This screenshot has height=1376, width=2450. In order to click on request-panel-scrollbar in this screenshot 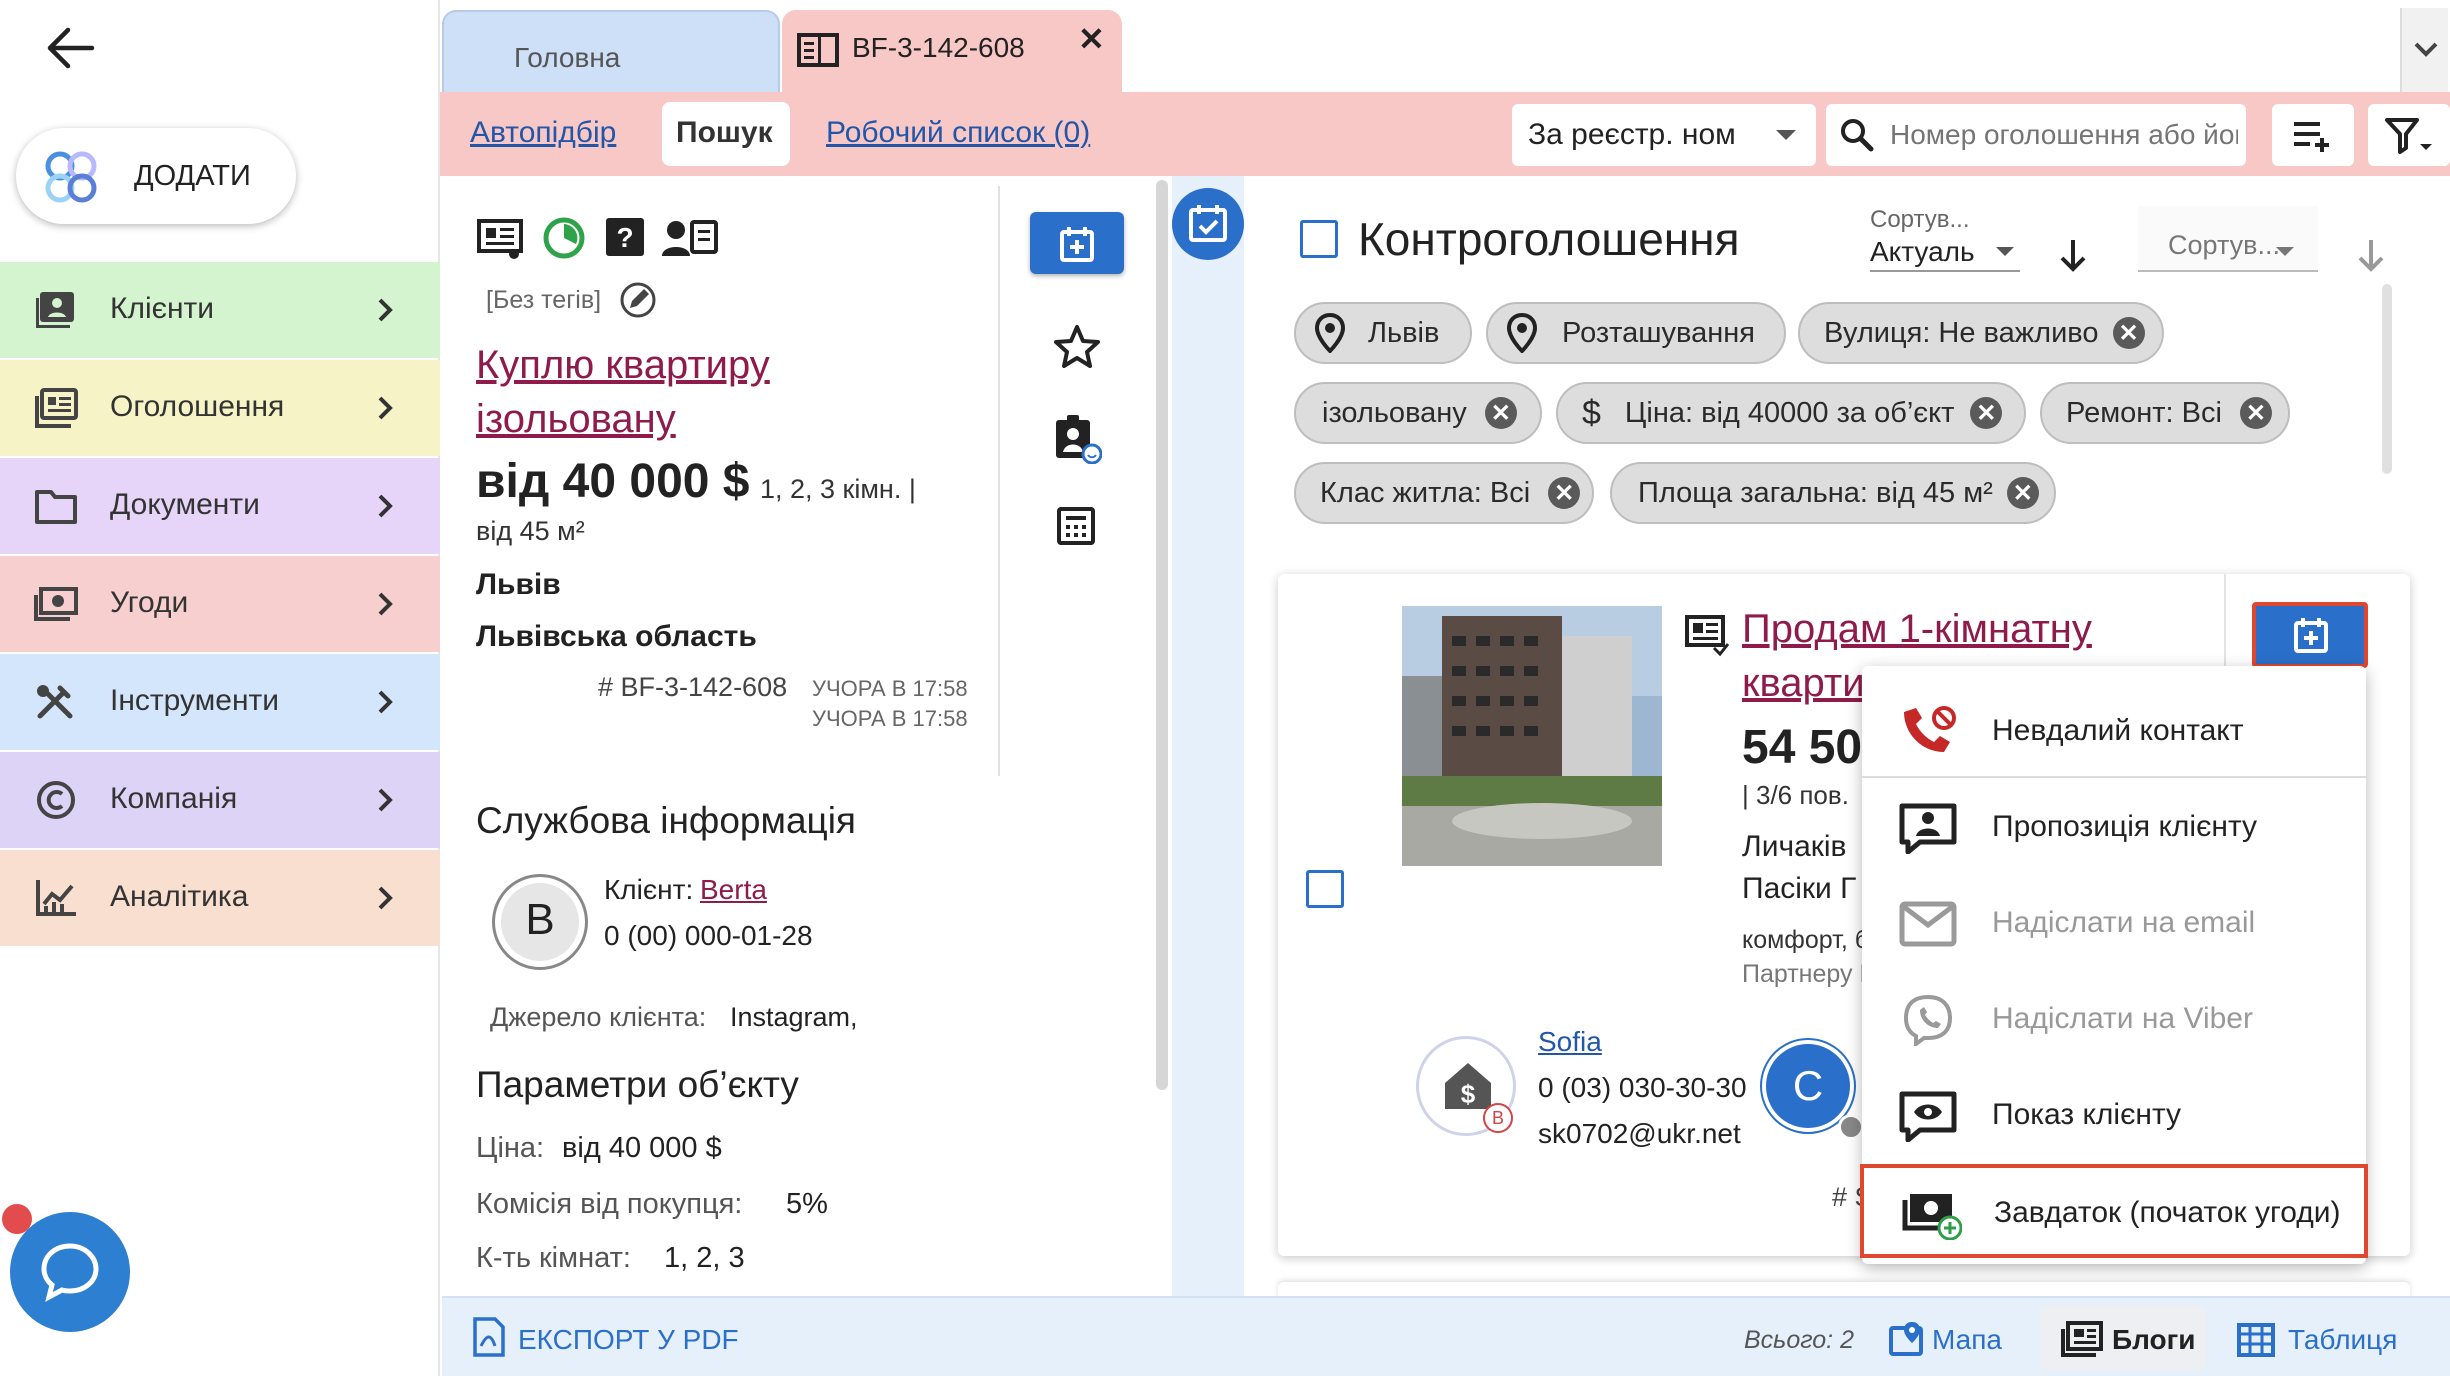, I will do `click(1162, 635)`.